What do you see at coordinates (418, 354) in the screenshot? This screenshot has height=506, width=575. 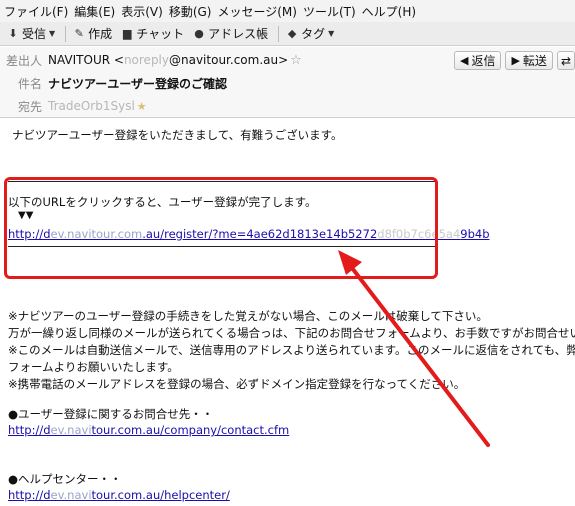 I see `arrow-shaft` at bounding box center [418, 354].